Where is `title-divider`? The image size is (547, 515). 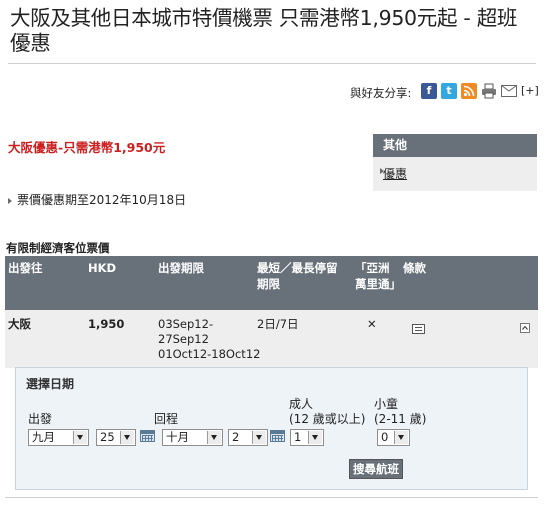
title-divider is located at coordinates (272, 63).